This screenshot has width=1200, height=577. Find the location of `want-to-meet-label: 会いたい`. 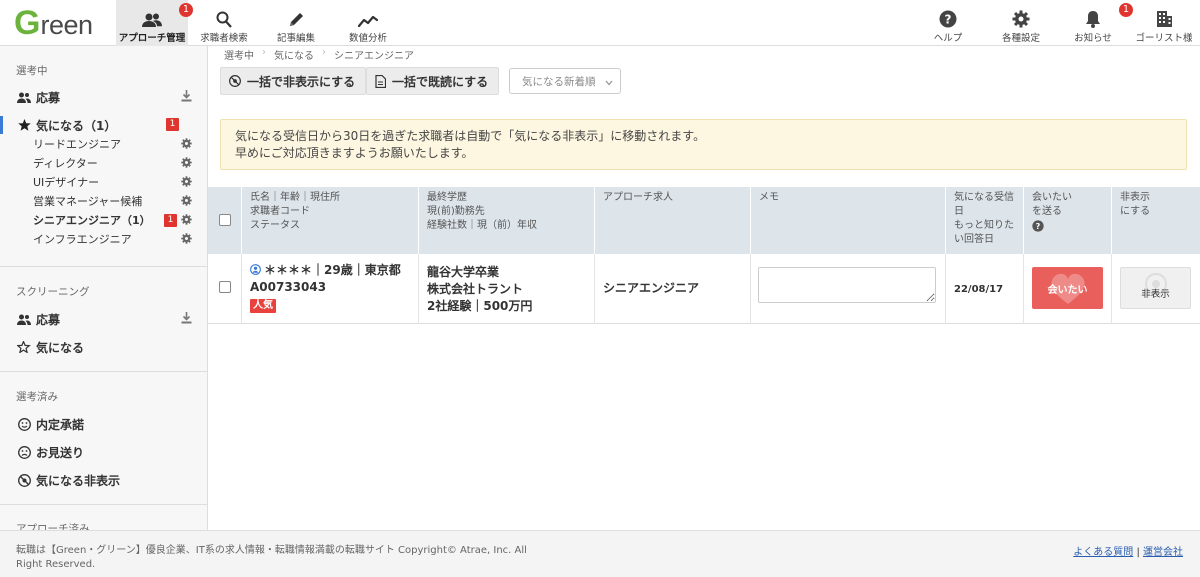

want-to-meet-label: 会いたい is located at coordinates (1067, 290).